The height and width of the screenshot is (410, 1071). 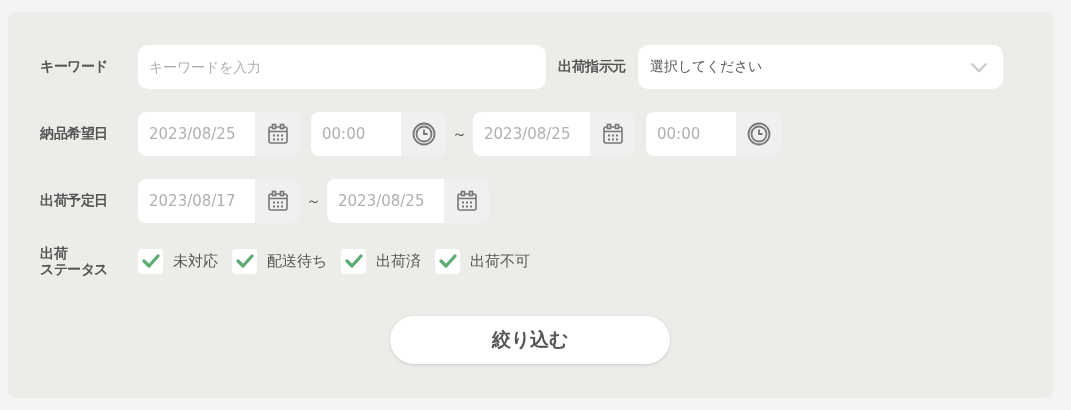 I want to click on field-label: キーワード, so click(x=74, y=67).